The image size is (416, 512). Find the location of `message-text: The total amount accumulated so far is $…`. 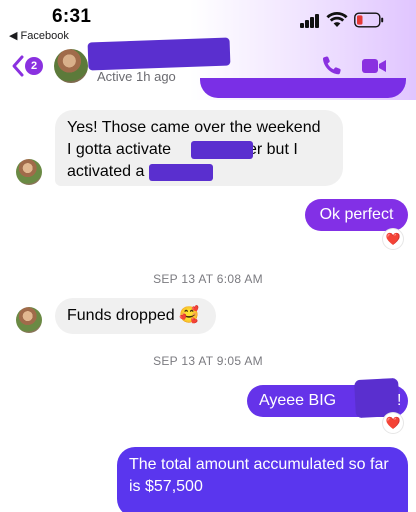

message-text: The total amount accumulated so far is $… is located at coordinates (259, 475).